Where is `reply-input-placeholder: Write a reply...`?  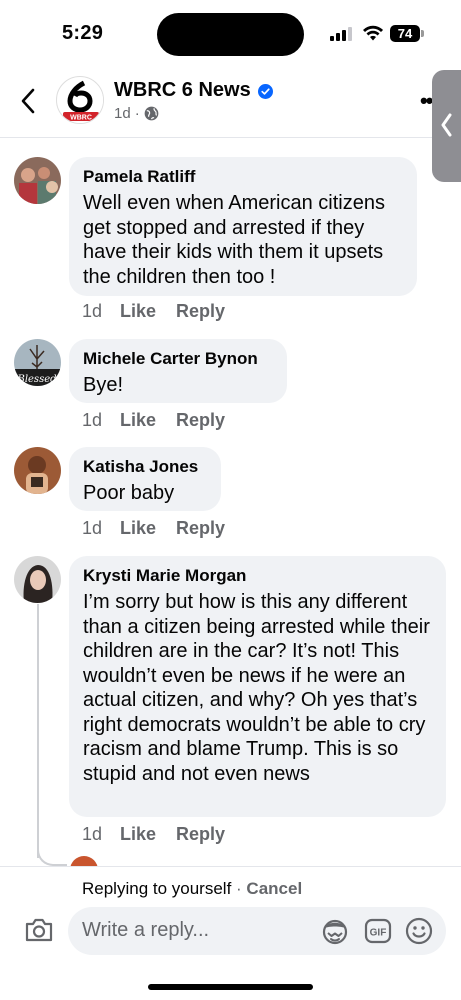
reply-input-placeholder: Write a reply... is located at coordinates (146, 930).